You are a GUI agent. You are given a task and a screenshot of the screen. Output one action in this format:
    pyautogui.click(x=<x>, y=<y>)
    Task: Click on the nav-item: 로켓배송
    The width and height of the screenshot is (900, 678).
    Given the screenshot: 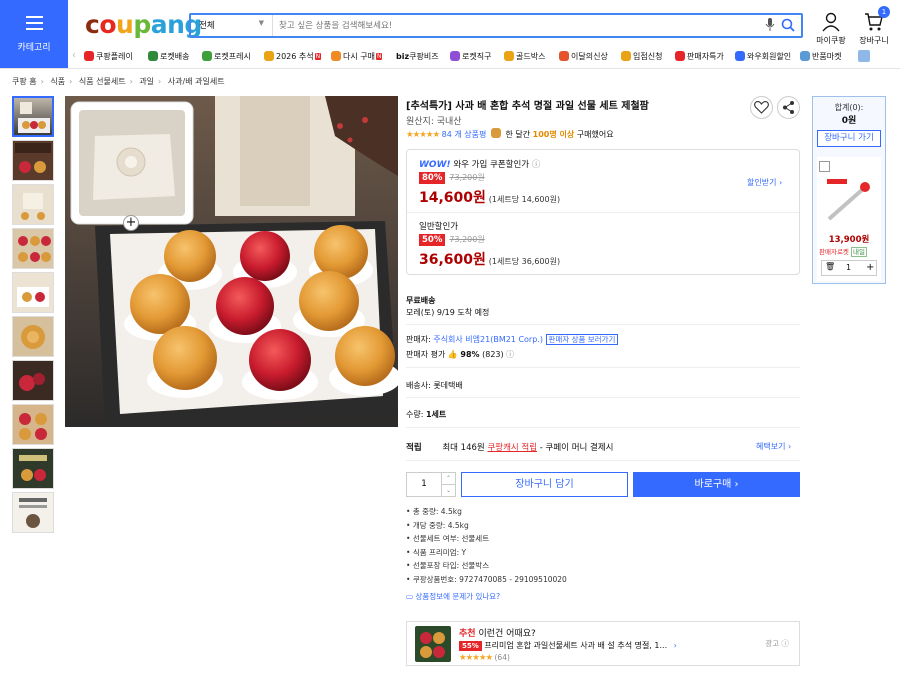 What is the action you would take?
    pyautogui.click(x=168, y=56)
    